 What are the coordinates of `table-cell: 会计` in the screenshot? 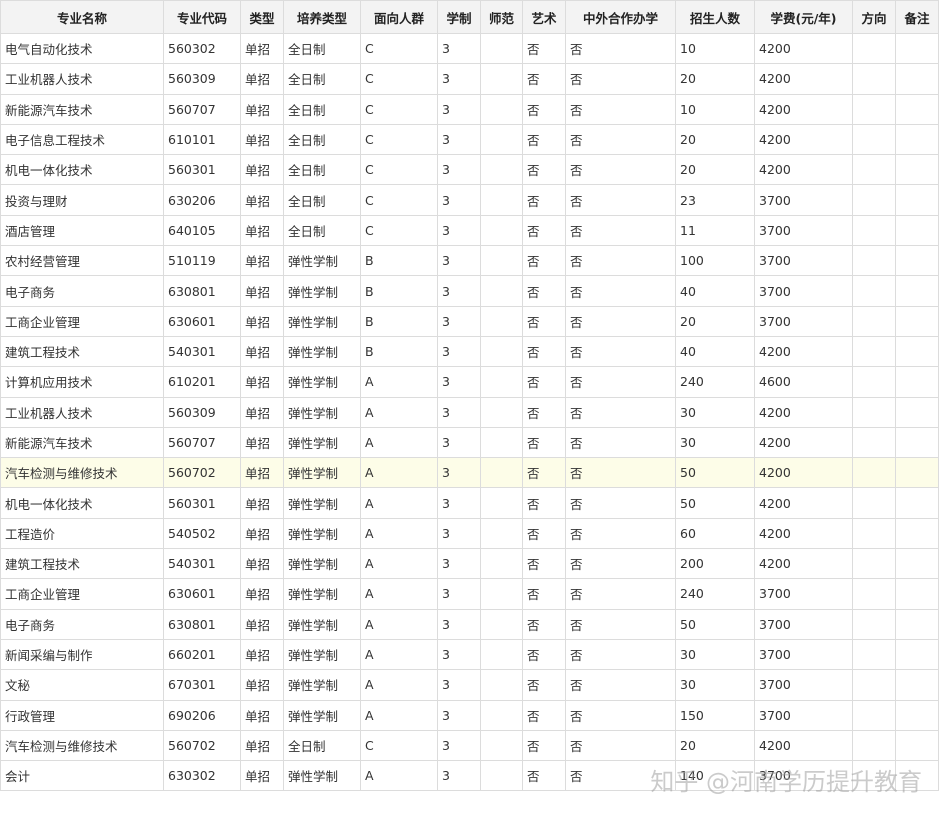 It's located at (82, 776).